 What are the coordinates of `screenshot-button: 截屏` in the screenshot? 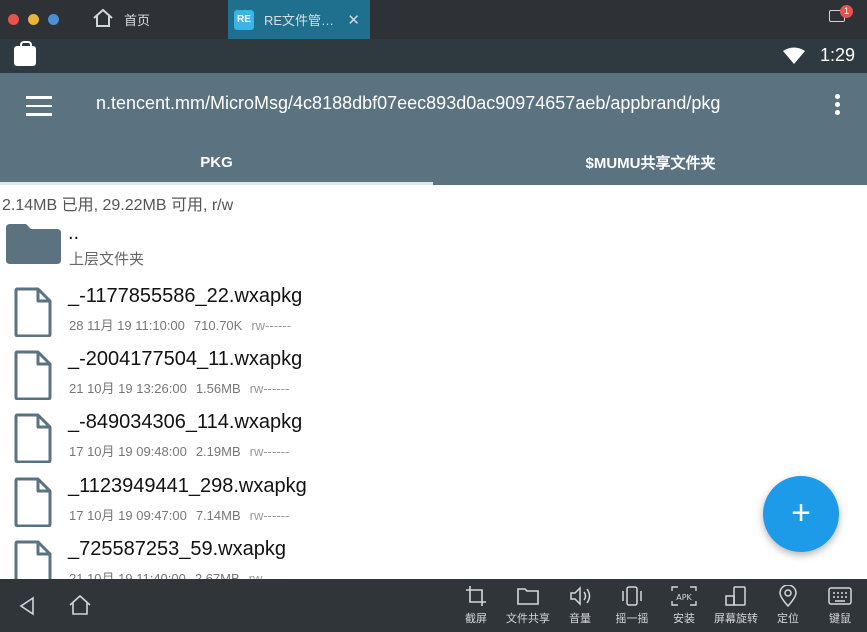 It's located at (476, 605).